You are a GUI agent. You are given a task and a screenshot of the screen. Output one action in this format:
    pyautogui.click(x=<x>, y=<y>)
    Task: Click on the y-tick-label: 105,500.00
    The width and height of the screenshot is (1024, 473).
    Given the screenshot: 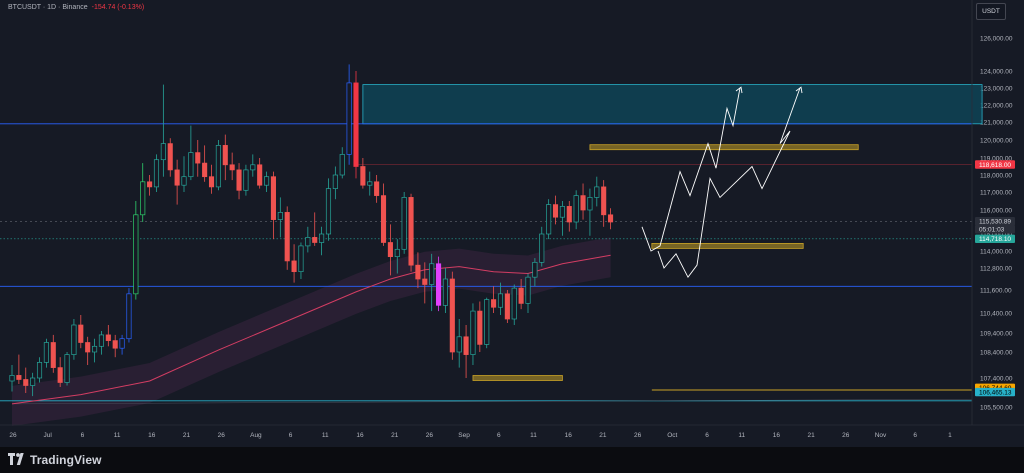 What is the action you would take?
    pyautogui.click(x=996, y=408)
    